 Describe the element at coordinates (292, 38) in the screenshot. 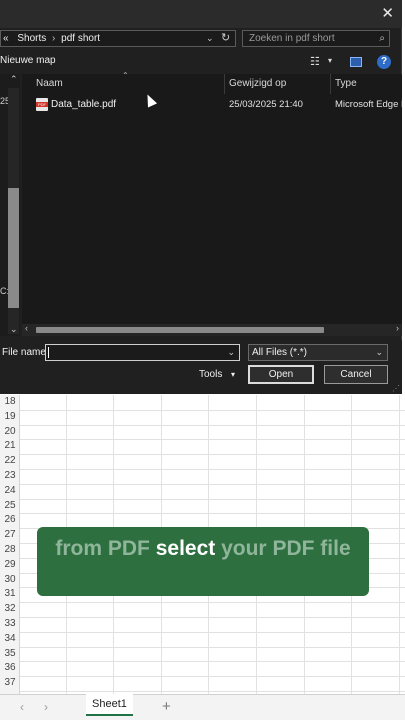

I see `search-placeholder: Zoeken in pdf short` at that location.